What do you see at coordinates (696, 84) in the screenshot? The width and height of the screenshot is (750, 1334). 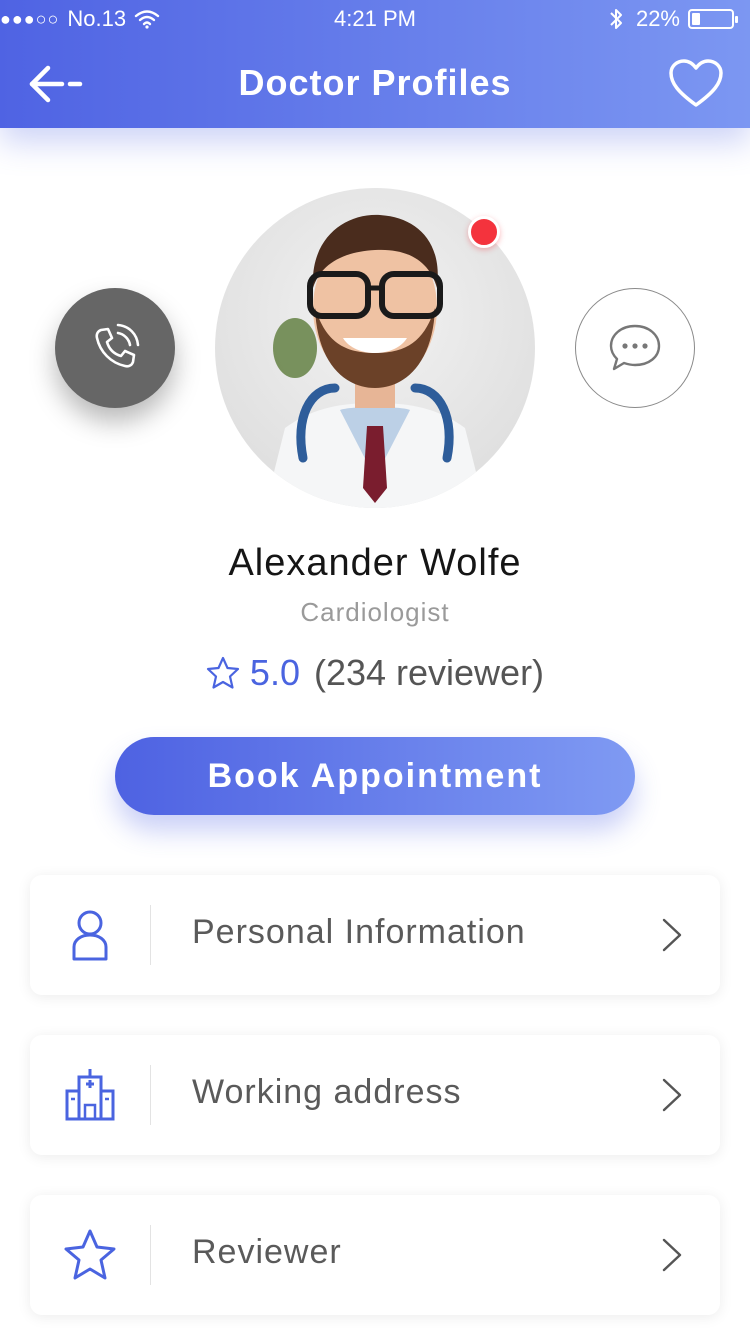 I see `heart-outline-icon` at bounding box center [696, 84].